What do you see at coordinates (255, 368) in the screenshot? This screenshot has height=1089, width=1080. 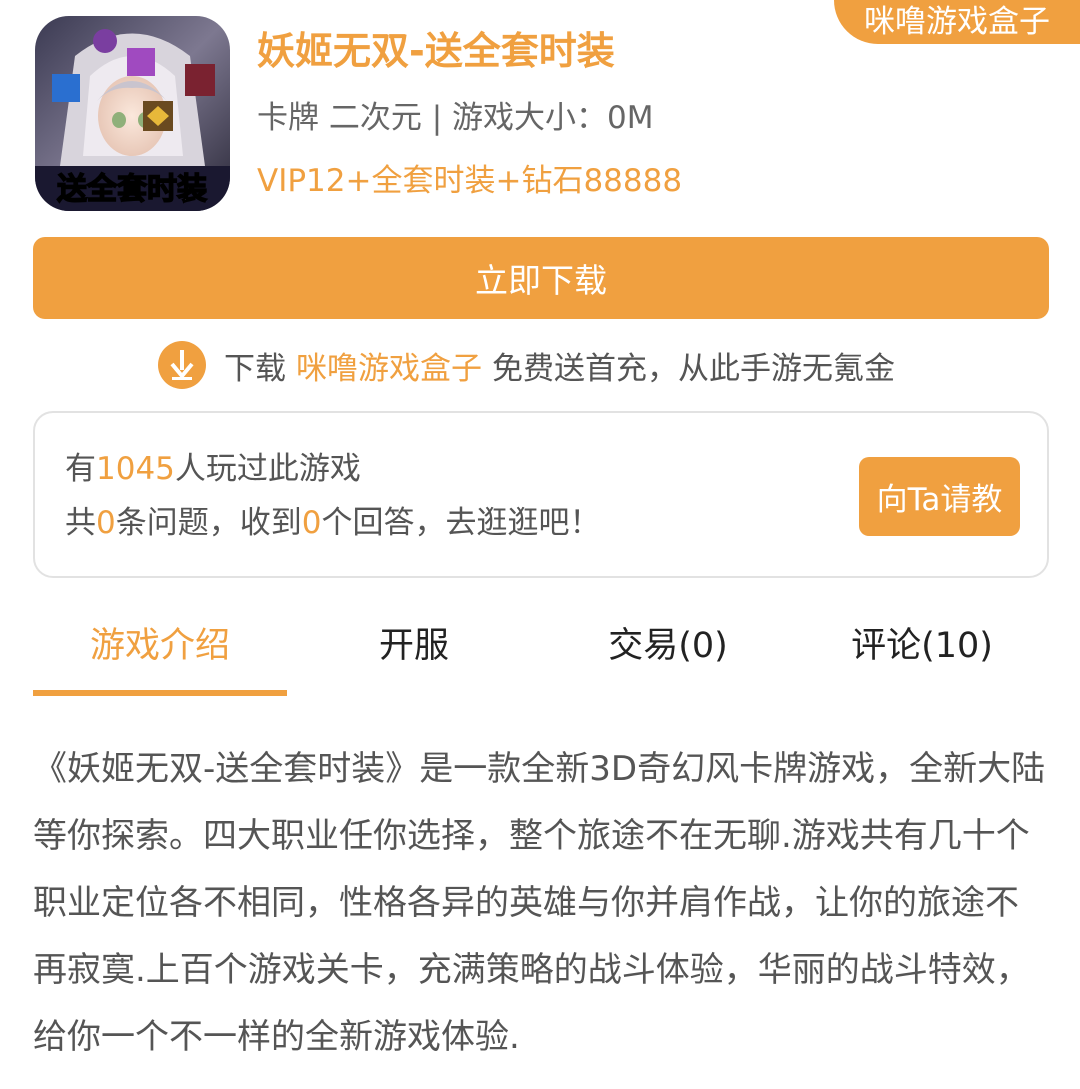 I see `tip-prefix: 下载` at bounding box center [255, 368].